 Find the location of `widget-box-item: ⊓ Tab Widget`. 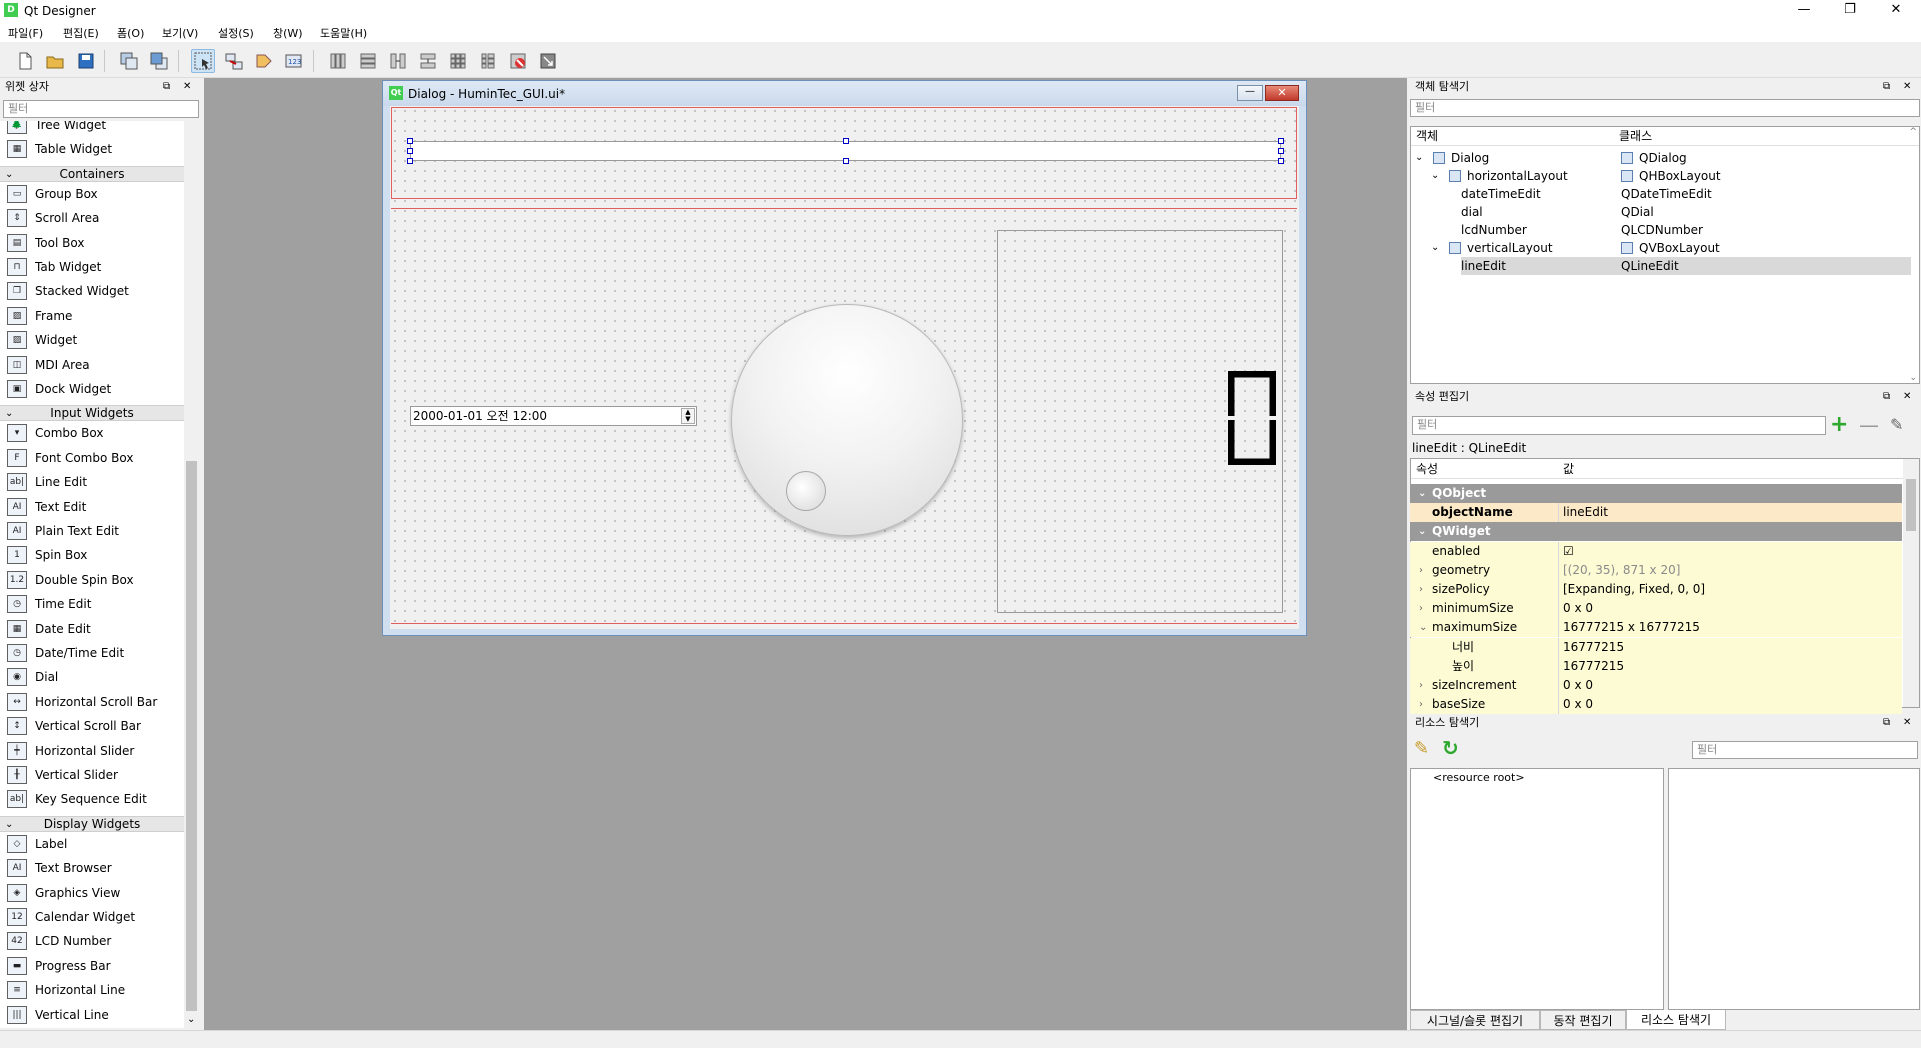

widget-box-item: ⊓ Tab Widget is located at coordinates (92, 267).